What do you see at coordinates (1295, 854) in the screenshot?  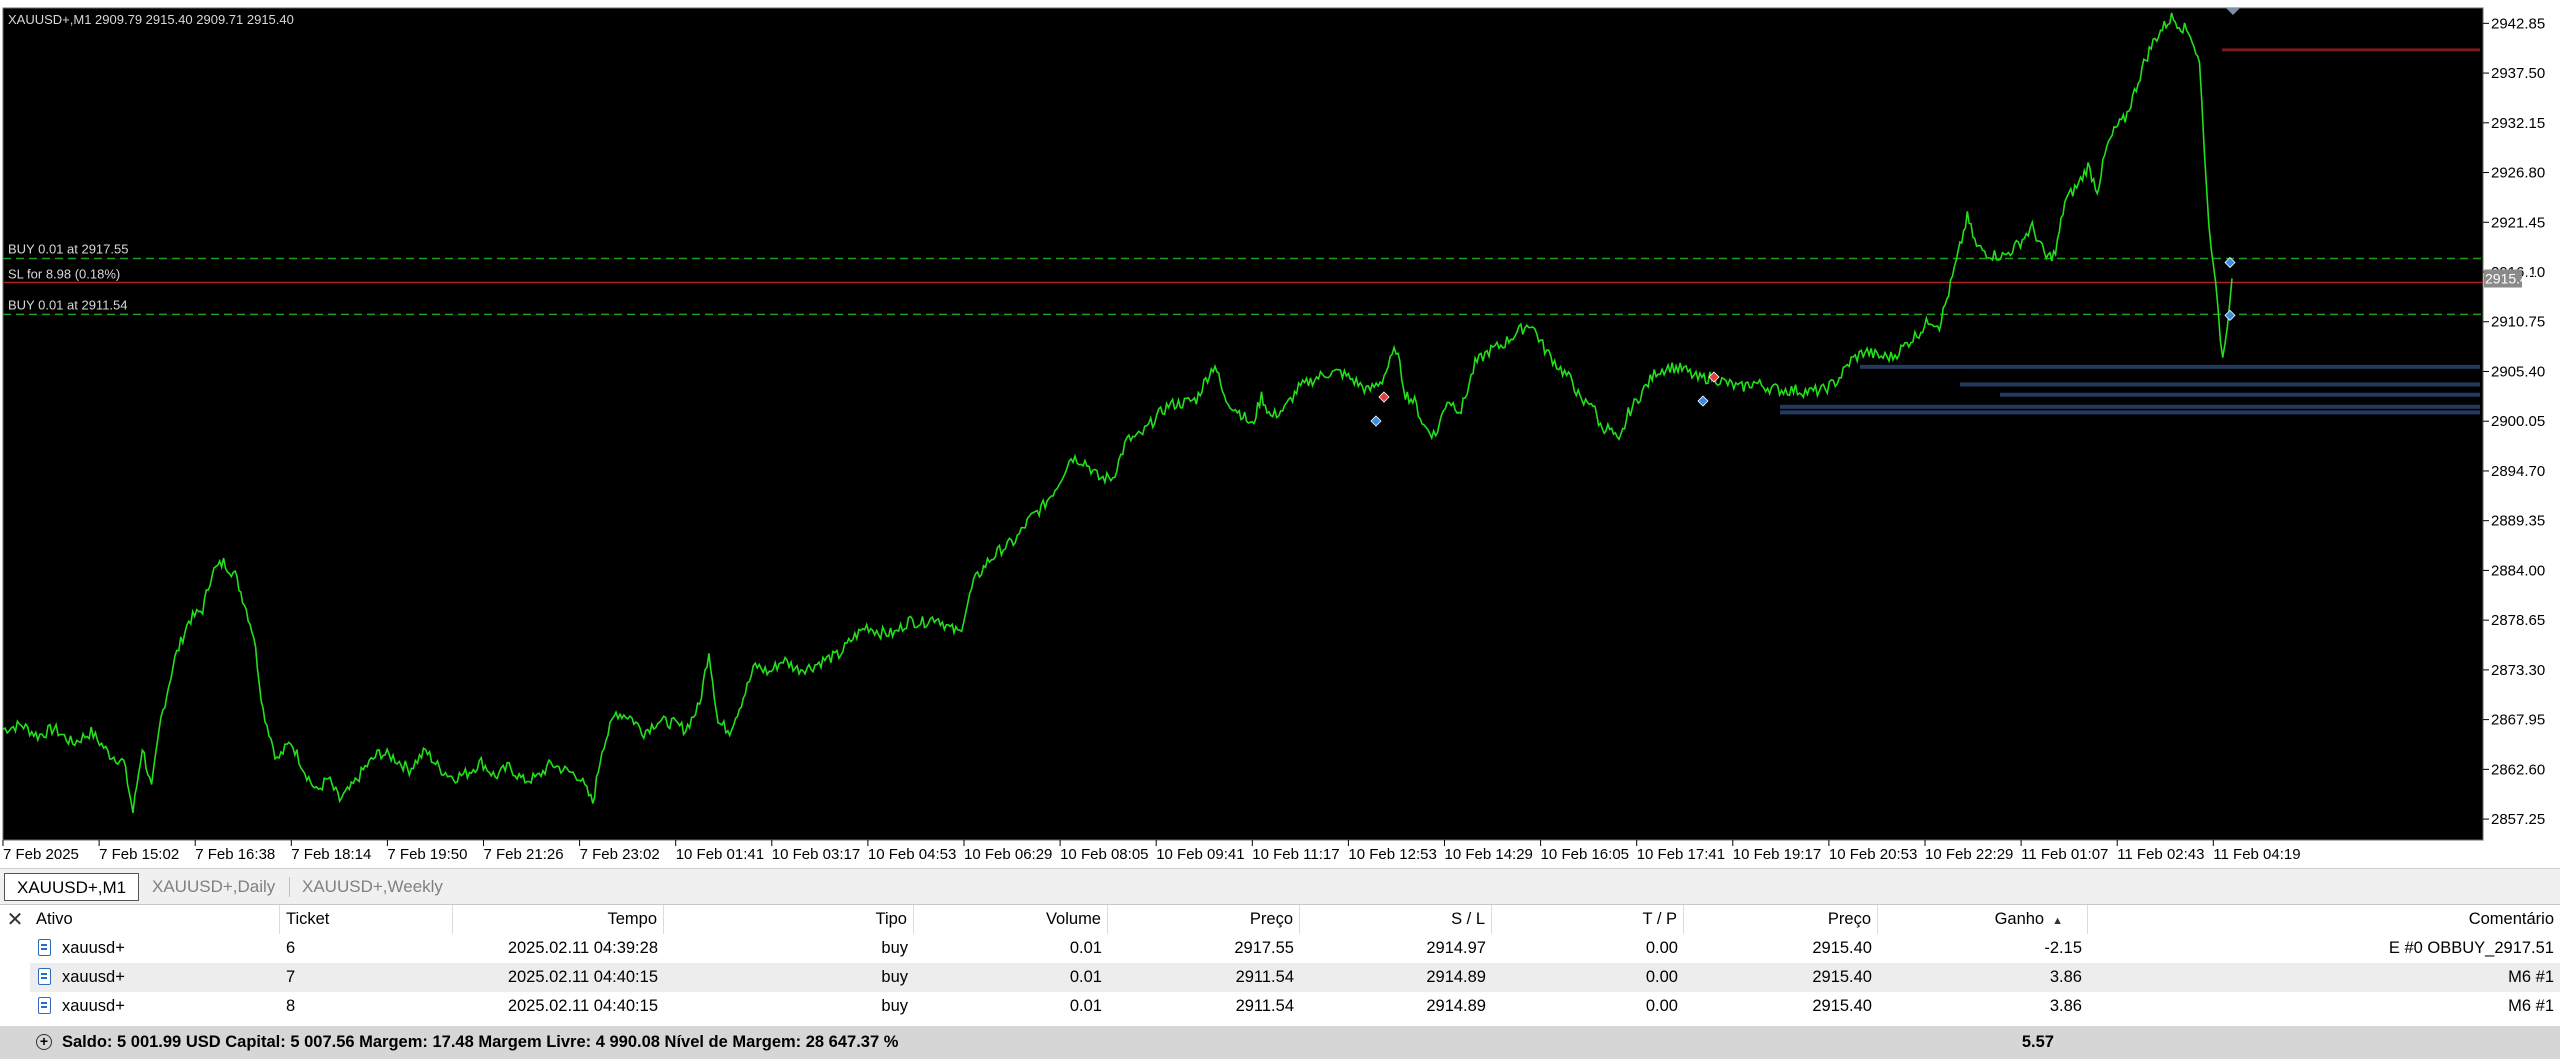 I see `time-axis-label: 10 Feb 11:17` at bounding box center [1295, 854].